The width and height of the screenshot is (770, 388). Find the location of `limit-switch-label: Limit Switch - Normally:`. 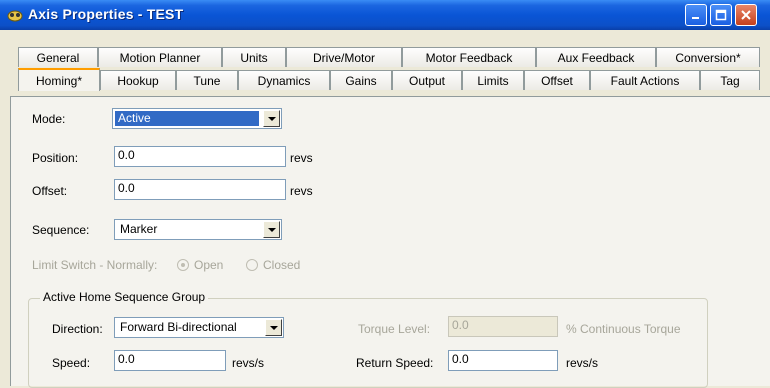

limit-switch-label: Limit Switch - Normally: is located at coordinates (95, 265).